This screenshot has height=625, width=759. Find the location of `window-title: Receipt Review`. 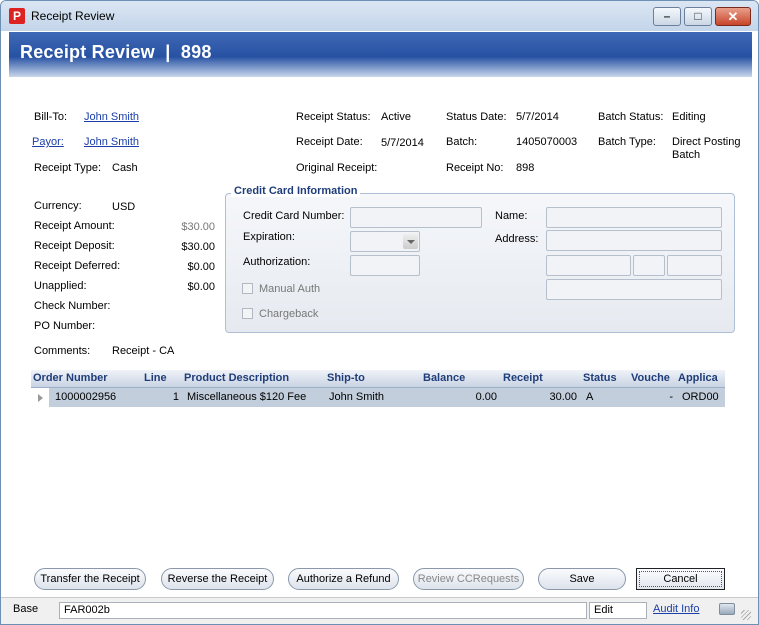

window-title: Receipt Review is located at coordinates (73, 16).